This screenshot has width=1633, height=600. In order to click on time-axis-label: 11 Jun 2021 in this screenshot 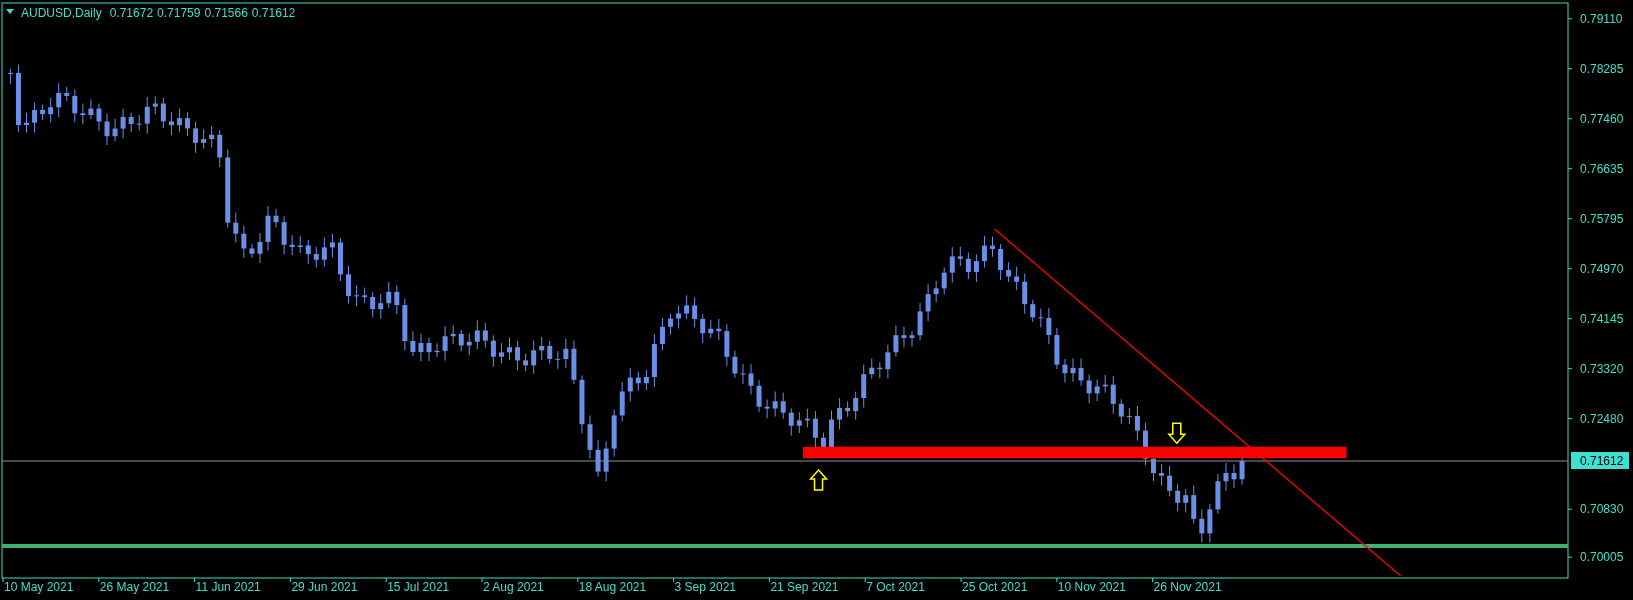, I will do `click(228, 587)`.